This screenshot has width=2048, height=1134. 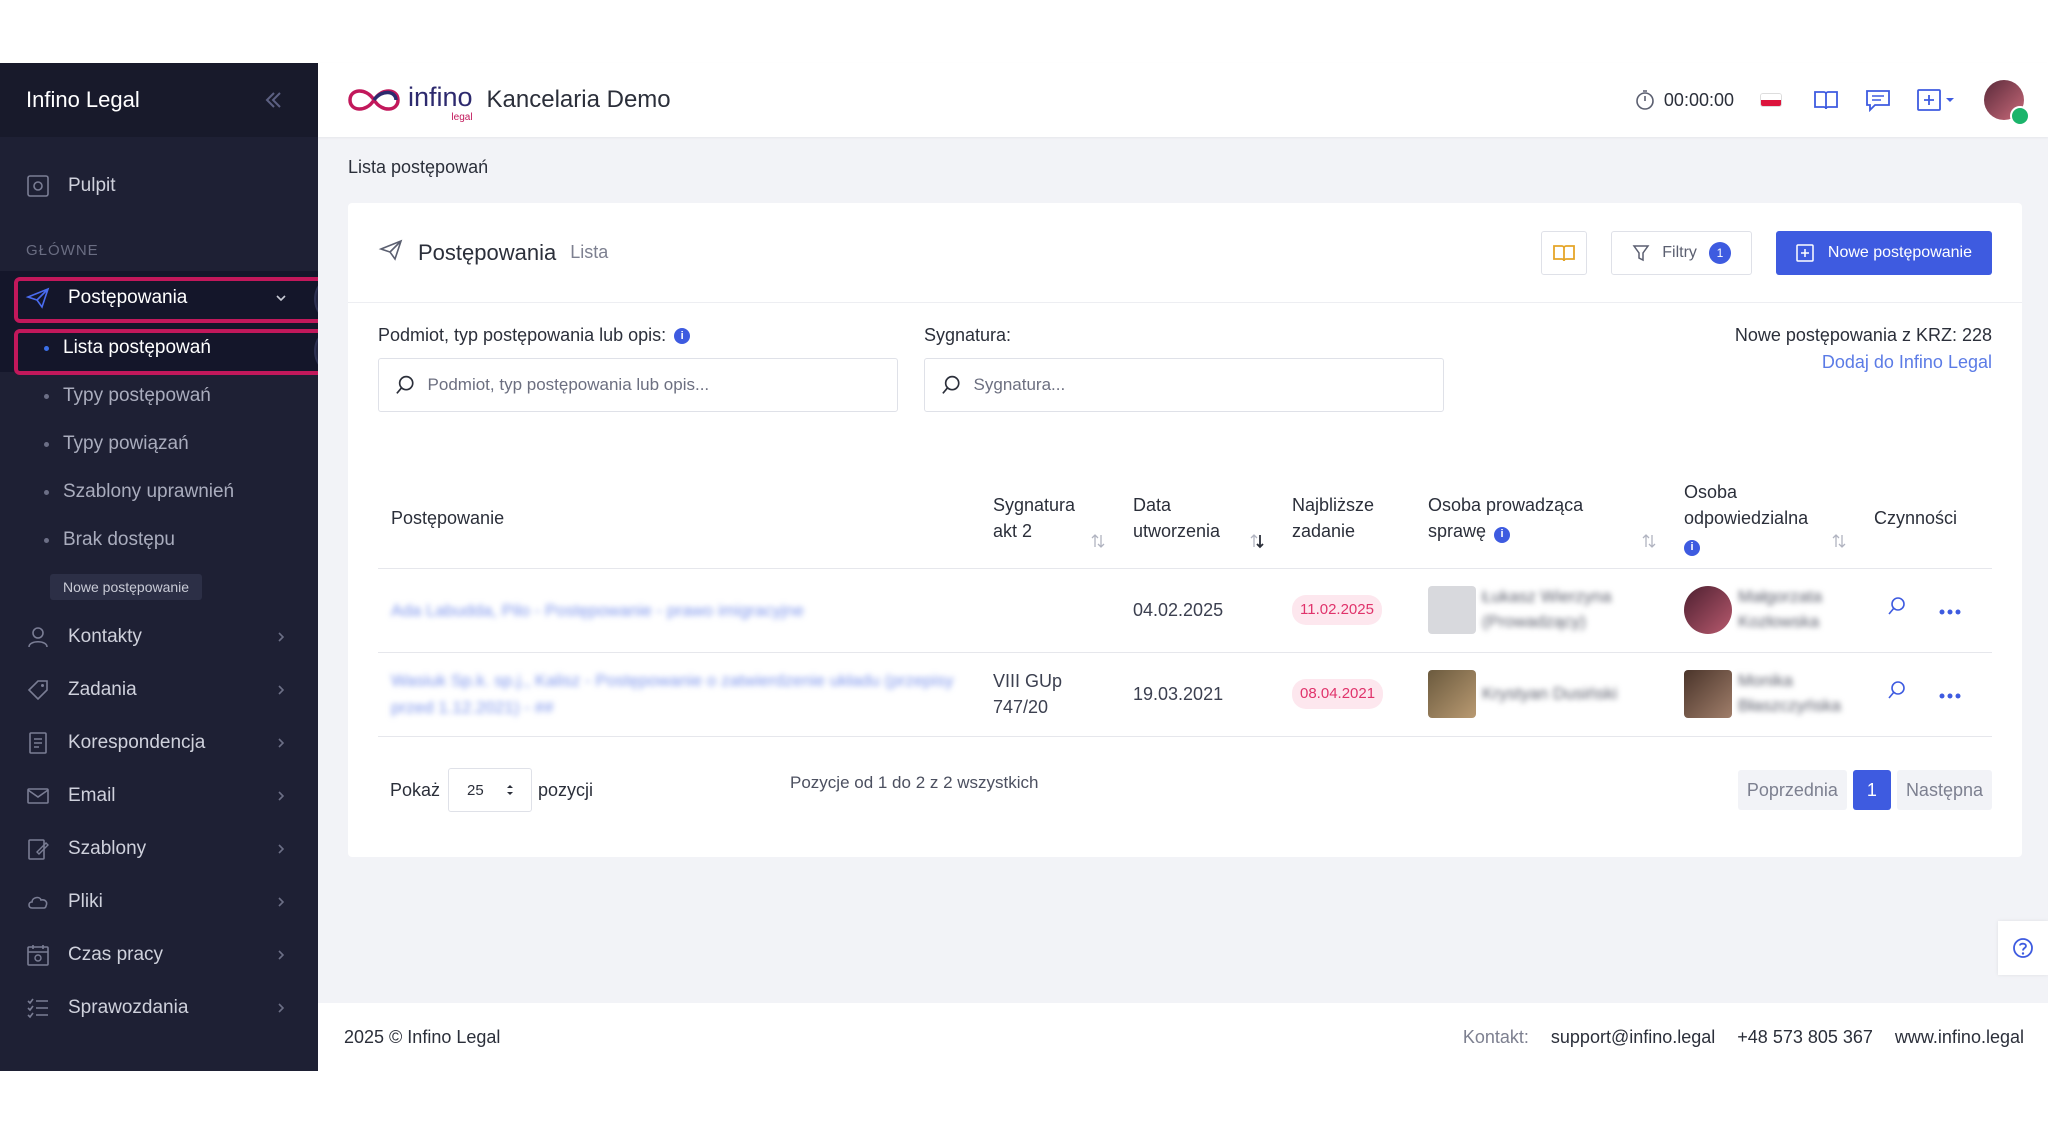 What do you see at coordinates (128, 1007) in the screenshot?
I see `sidebar-item-label: Sprawozdania` at bounding box center [128, 1007].